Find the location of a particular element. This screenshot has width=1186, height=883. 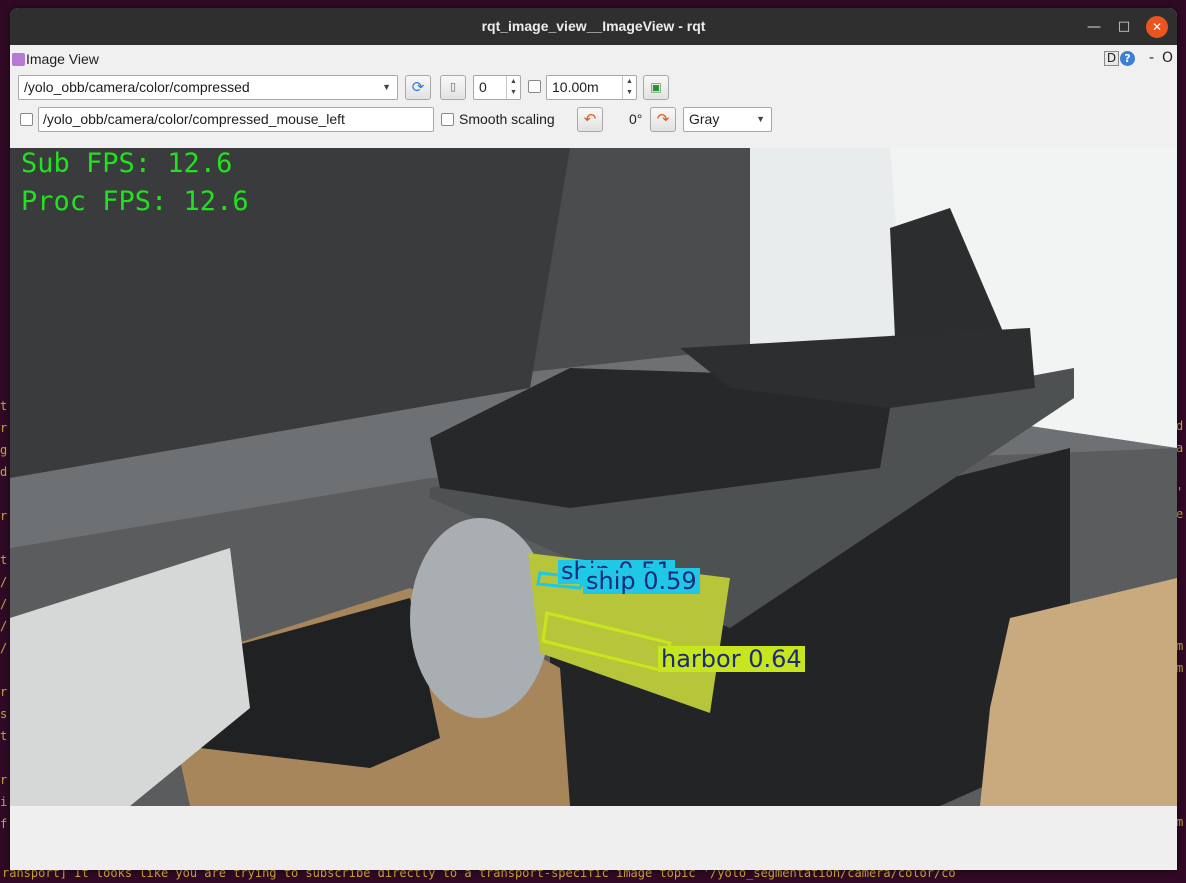

rotation-label: 0° is located at coordinates (636, 119).